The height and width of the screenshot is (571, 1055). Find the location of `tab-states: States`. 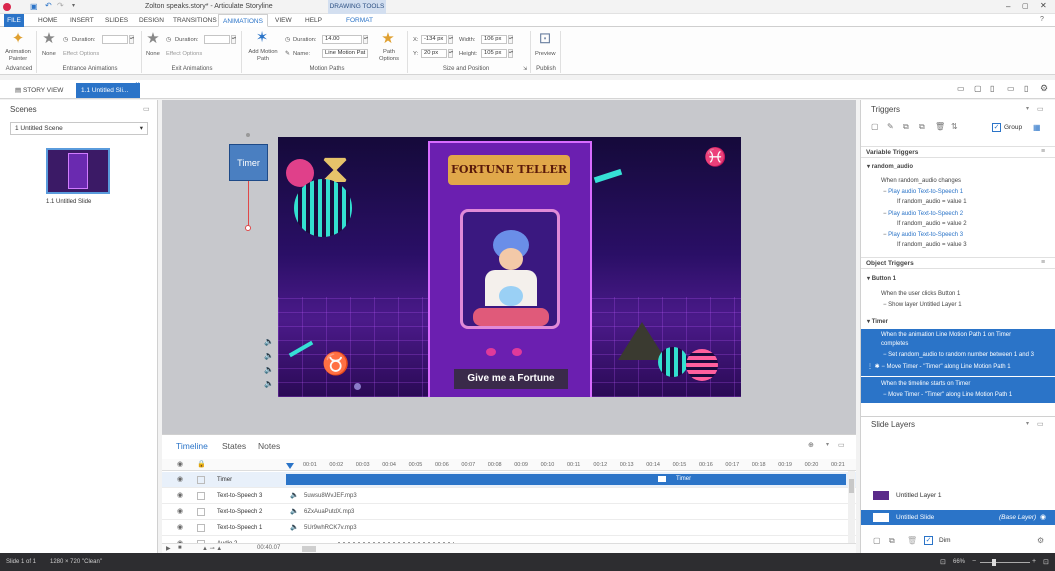

tab-states: States is located at coordinates (234, 446).